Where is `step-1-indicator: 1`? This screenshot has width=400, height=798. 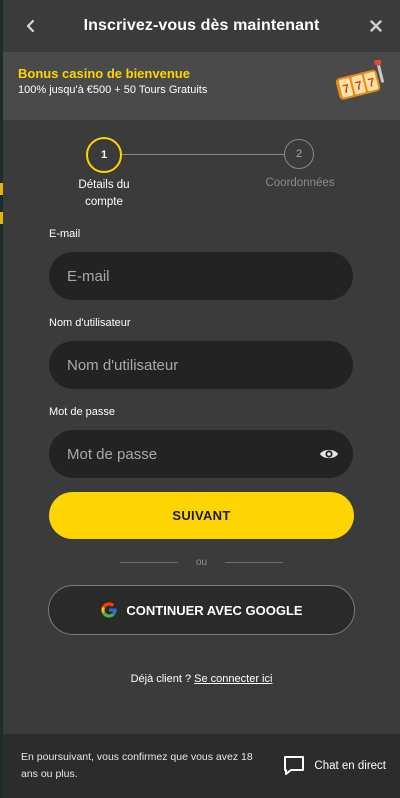
step-1-indicator: 1 is located at coordinates (104, 155).